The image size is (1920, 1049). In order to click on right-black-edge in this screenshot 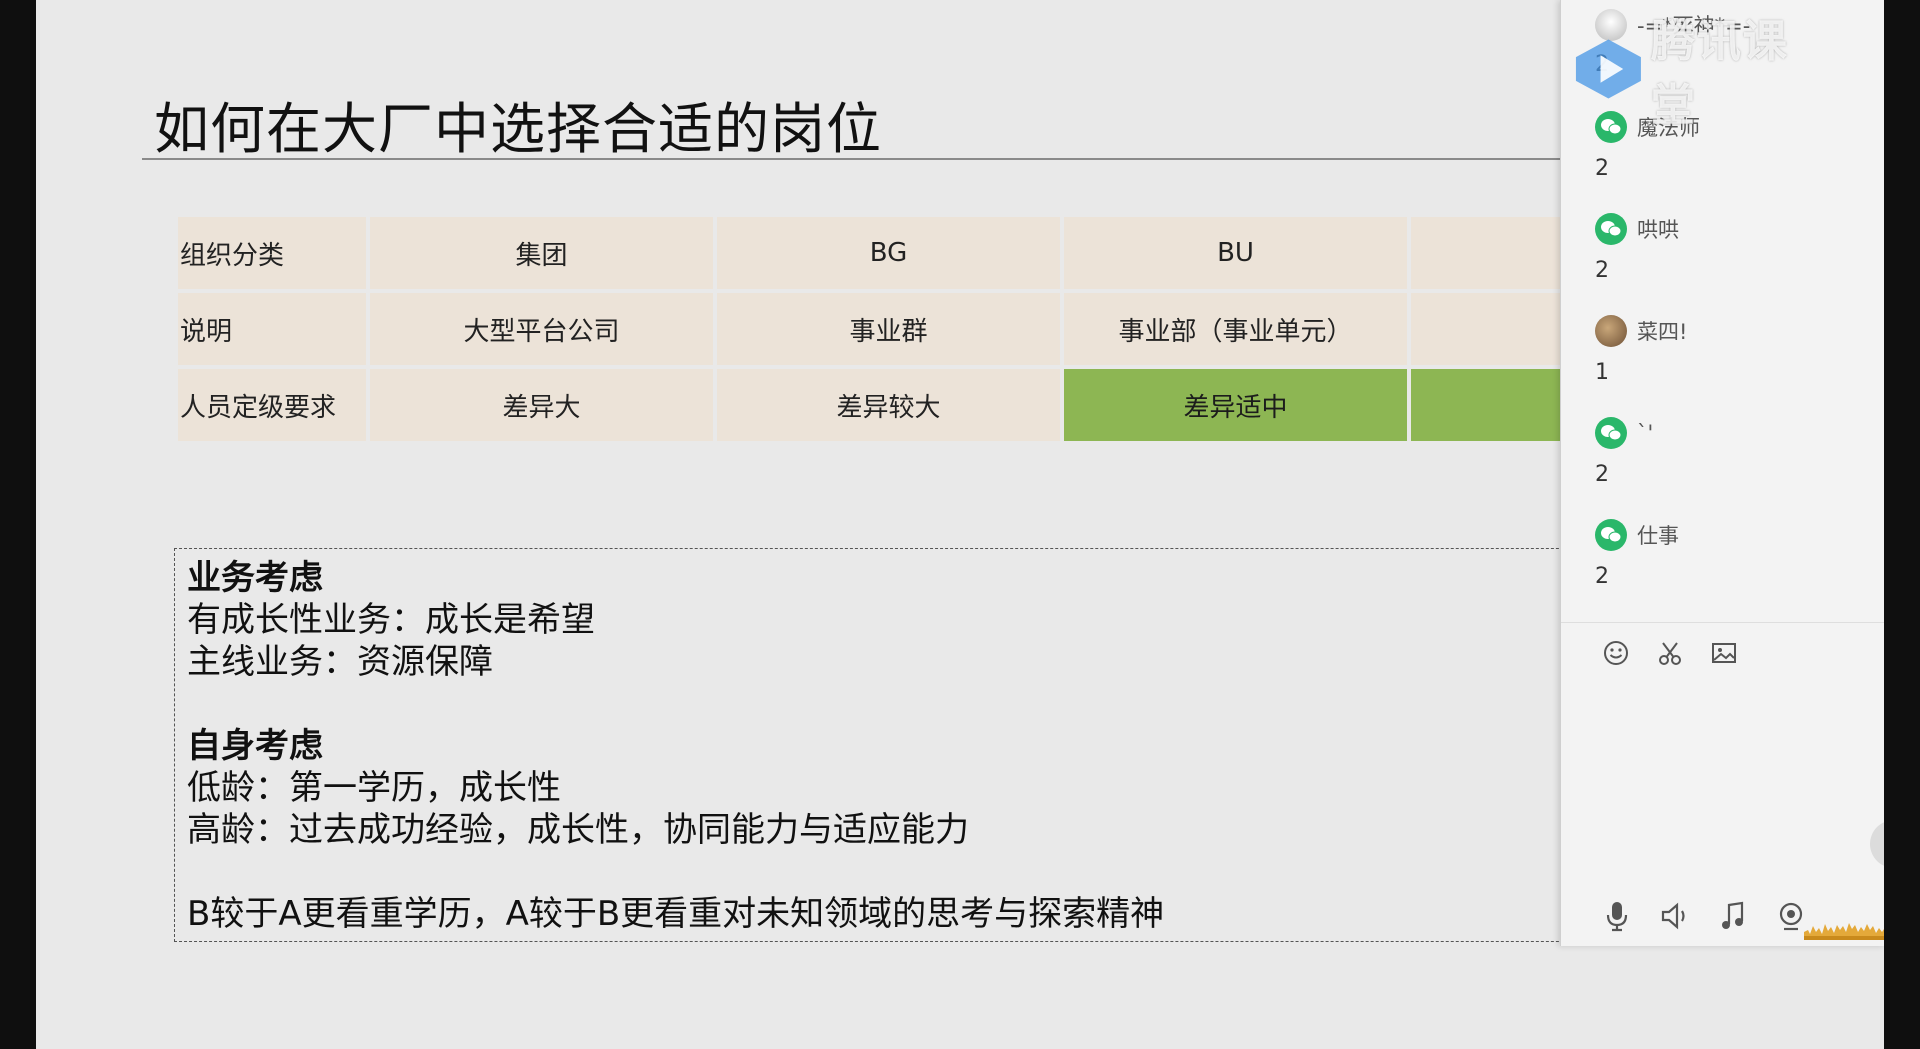, I will do `click(1902, 524)`.